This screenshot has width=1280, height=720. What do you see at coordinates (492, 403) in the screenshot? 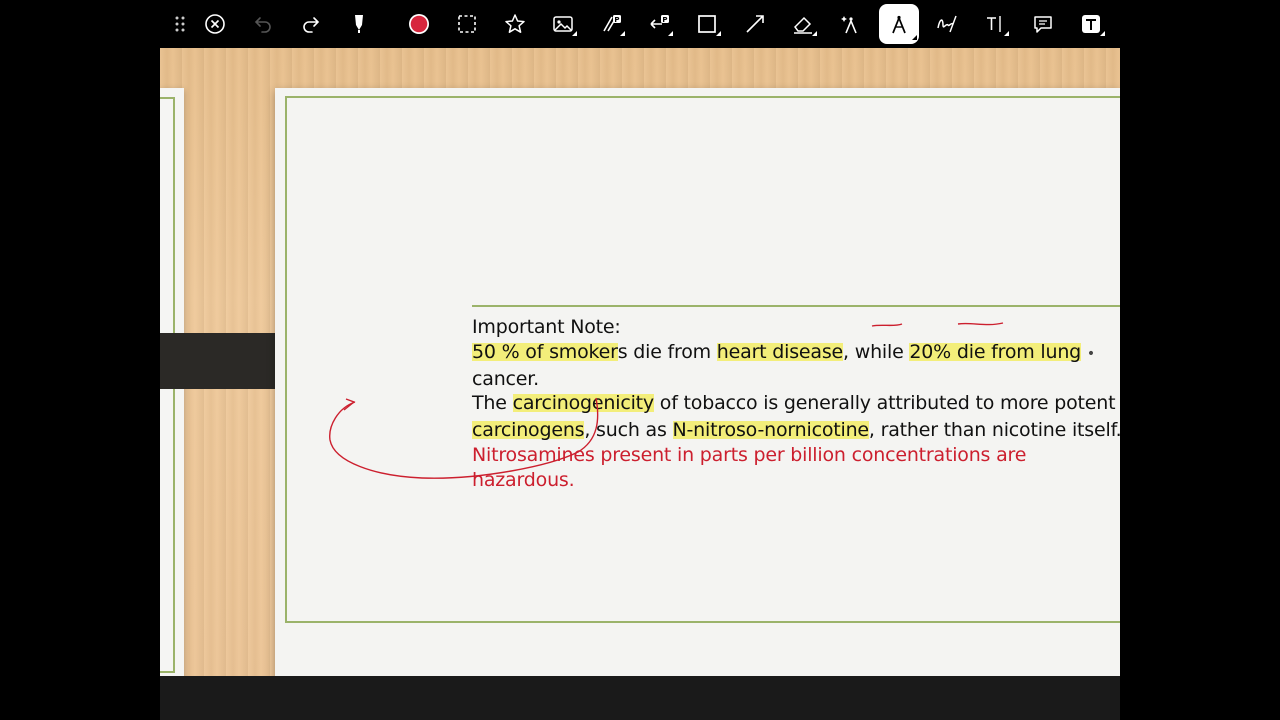
I see `note-text: The` at bounding box center [492, 403].